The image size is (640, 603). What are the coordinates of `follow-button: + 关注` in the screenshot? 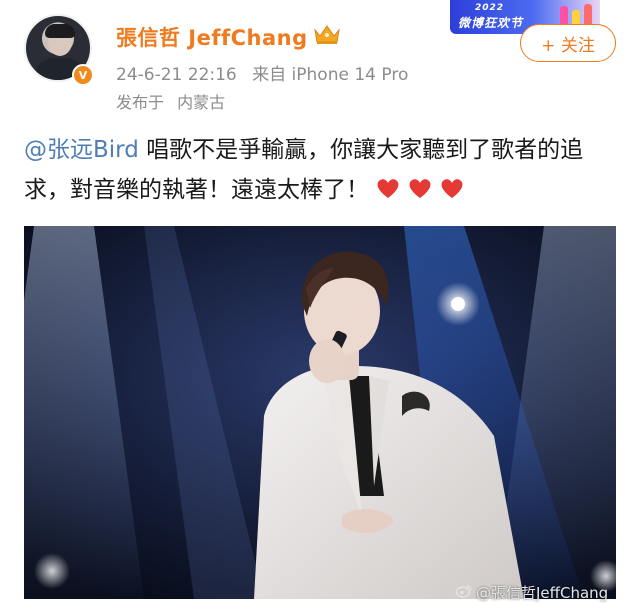 It's located at (568, 43).